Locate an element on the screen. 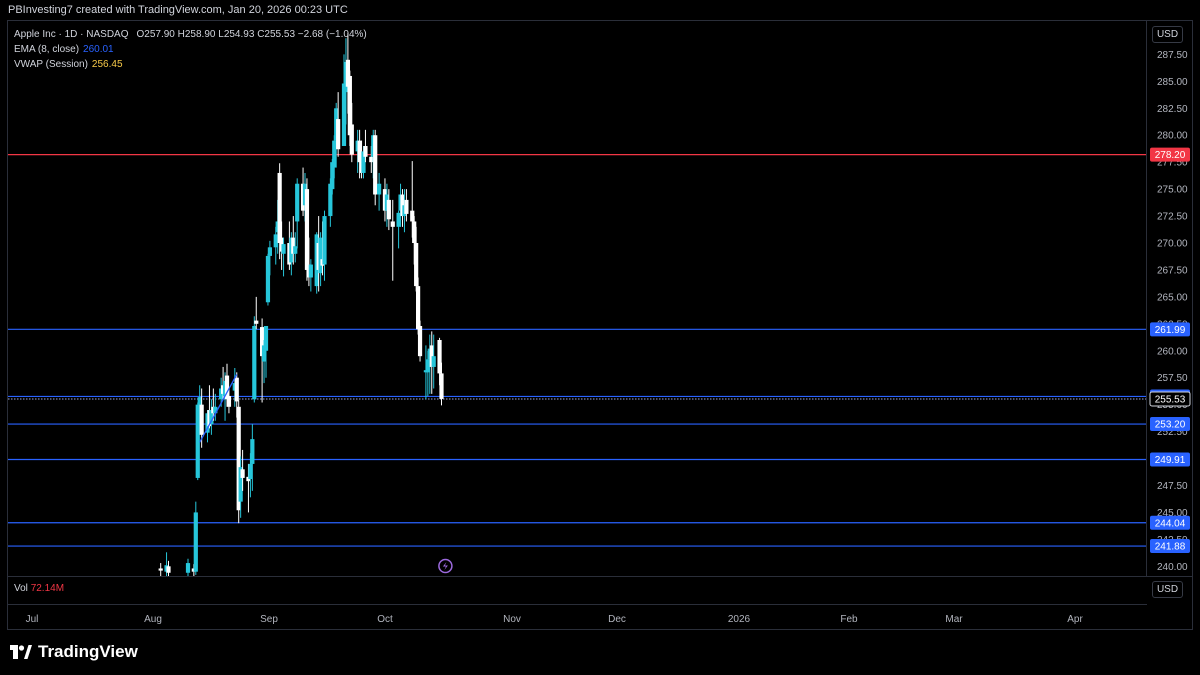 This screenshot has height=675, width=1200. currency-button-top: USD is located at coordinates (1167, 34).